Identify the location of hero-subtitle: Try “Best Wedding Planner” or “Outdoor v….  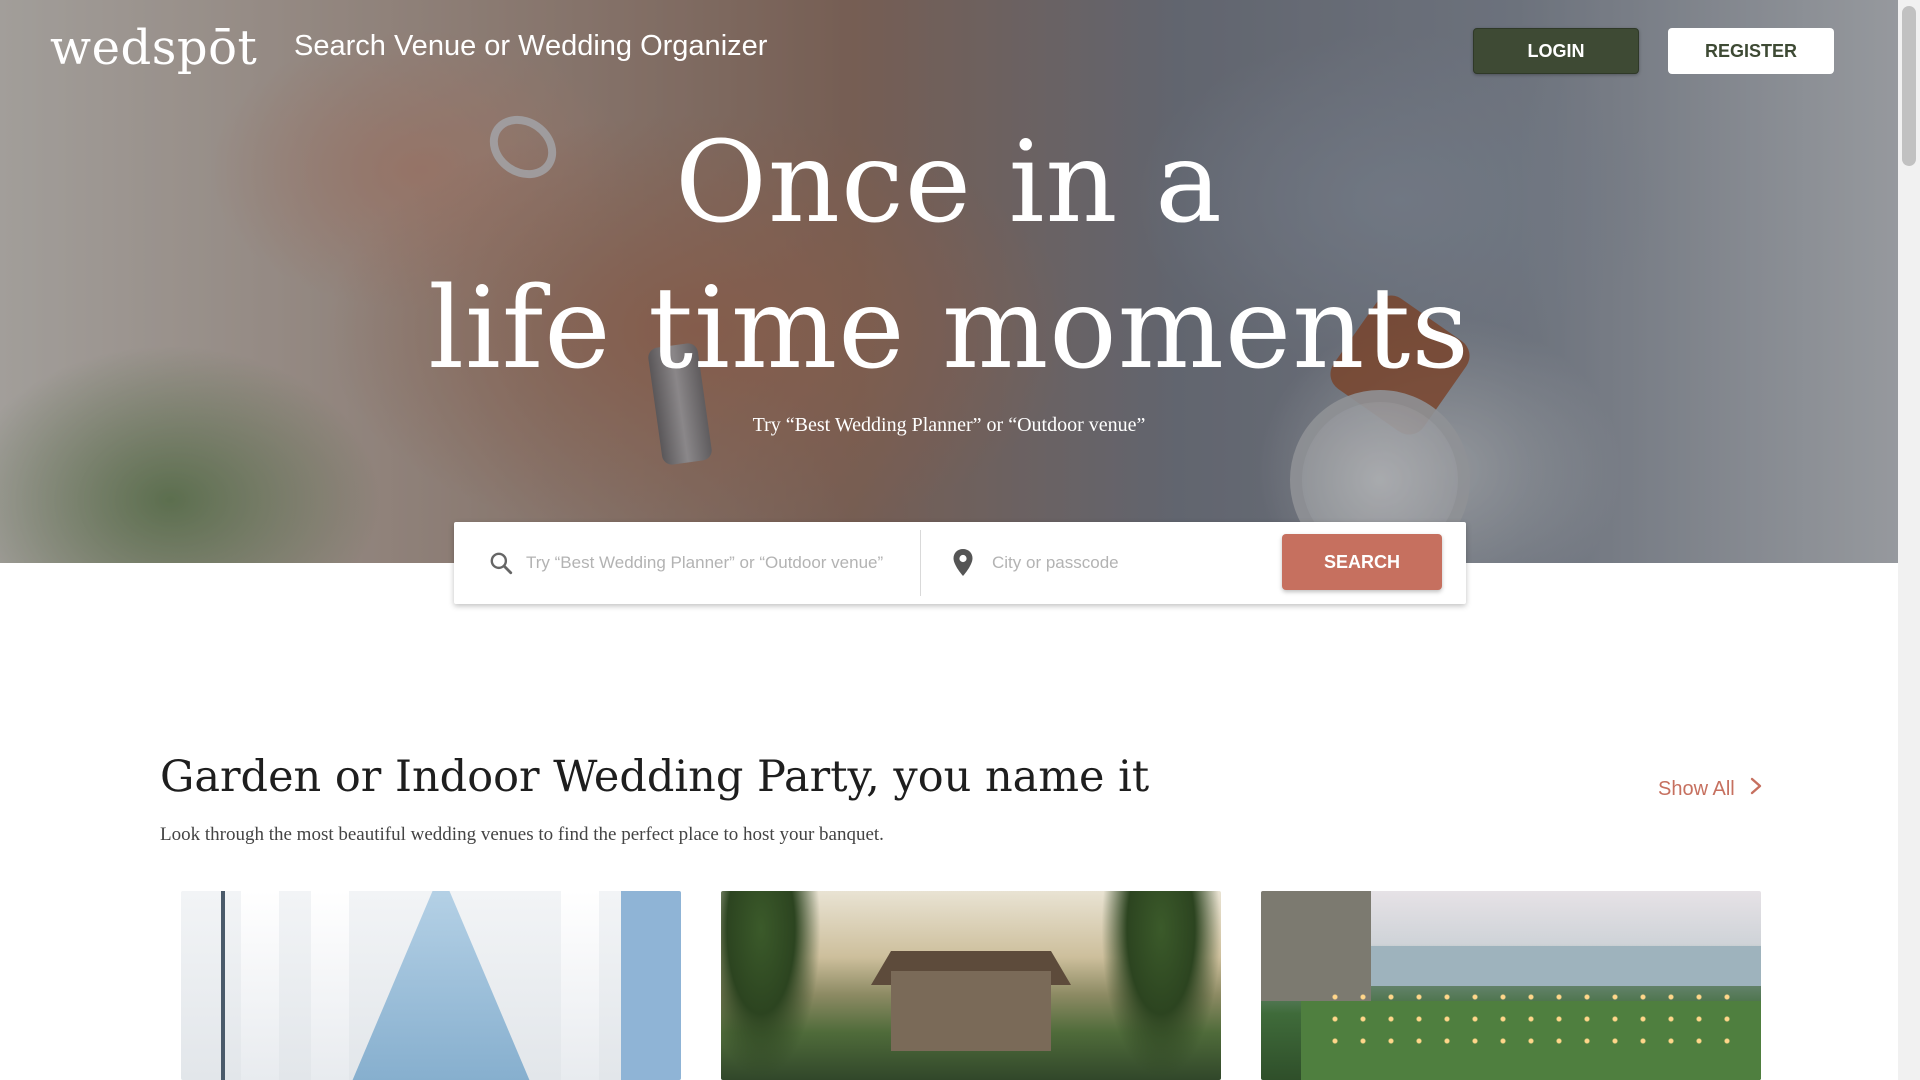
(949, 425).